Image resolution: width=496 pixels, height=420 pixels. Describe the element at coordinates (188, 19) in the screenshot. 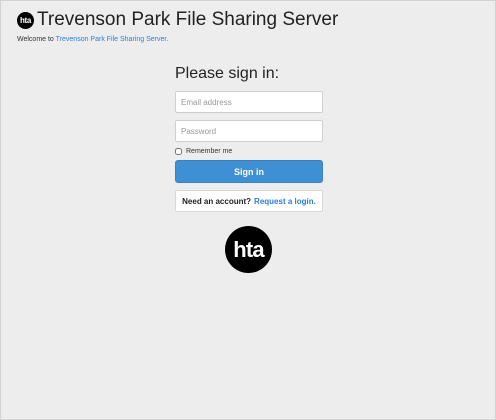

I see `site-title: Trevenson Park File Sharing Server` at that location.